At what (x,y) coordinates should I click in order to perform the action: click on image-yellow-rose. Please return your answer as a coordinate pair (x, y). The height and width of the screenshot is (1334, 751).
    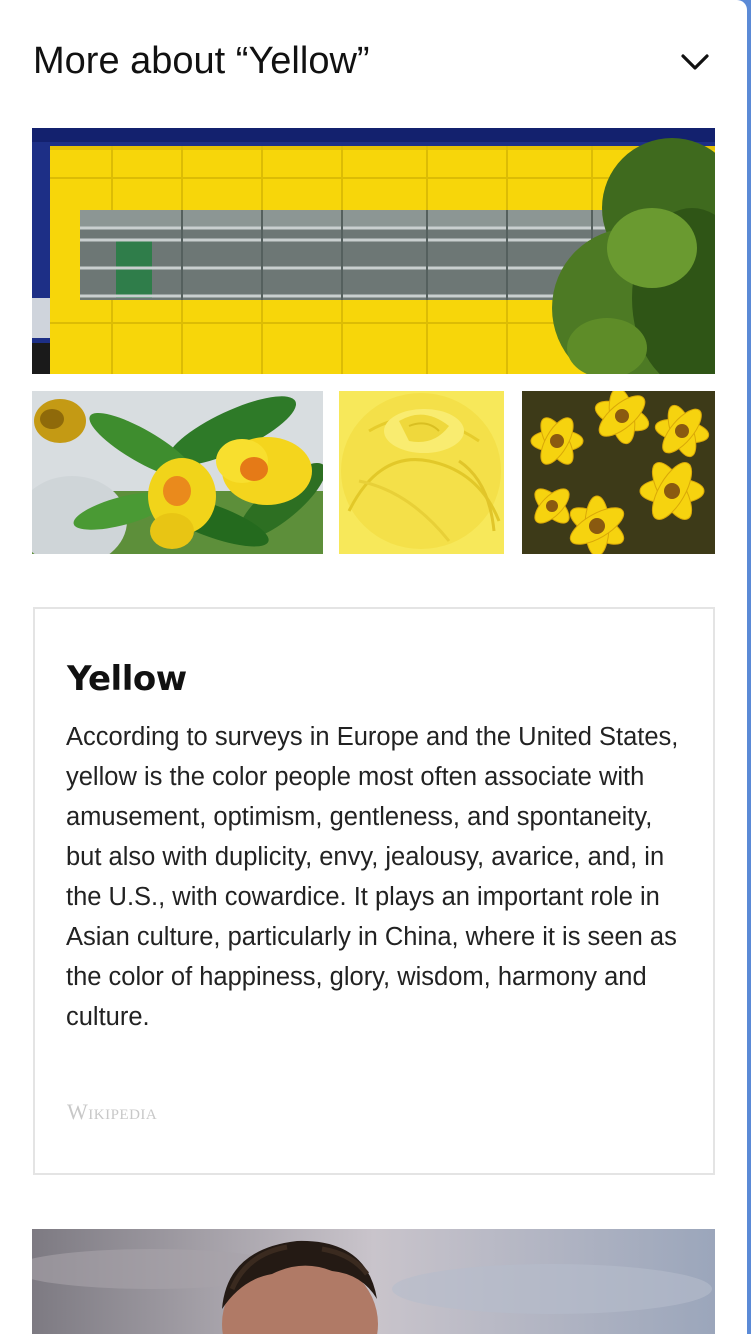
    Looking at the image, I should click on (421, 472).